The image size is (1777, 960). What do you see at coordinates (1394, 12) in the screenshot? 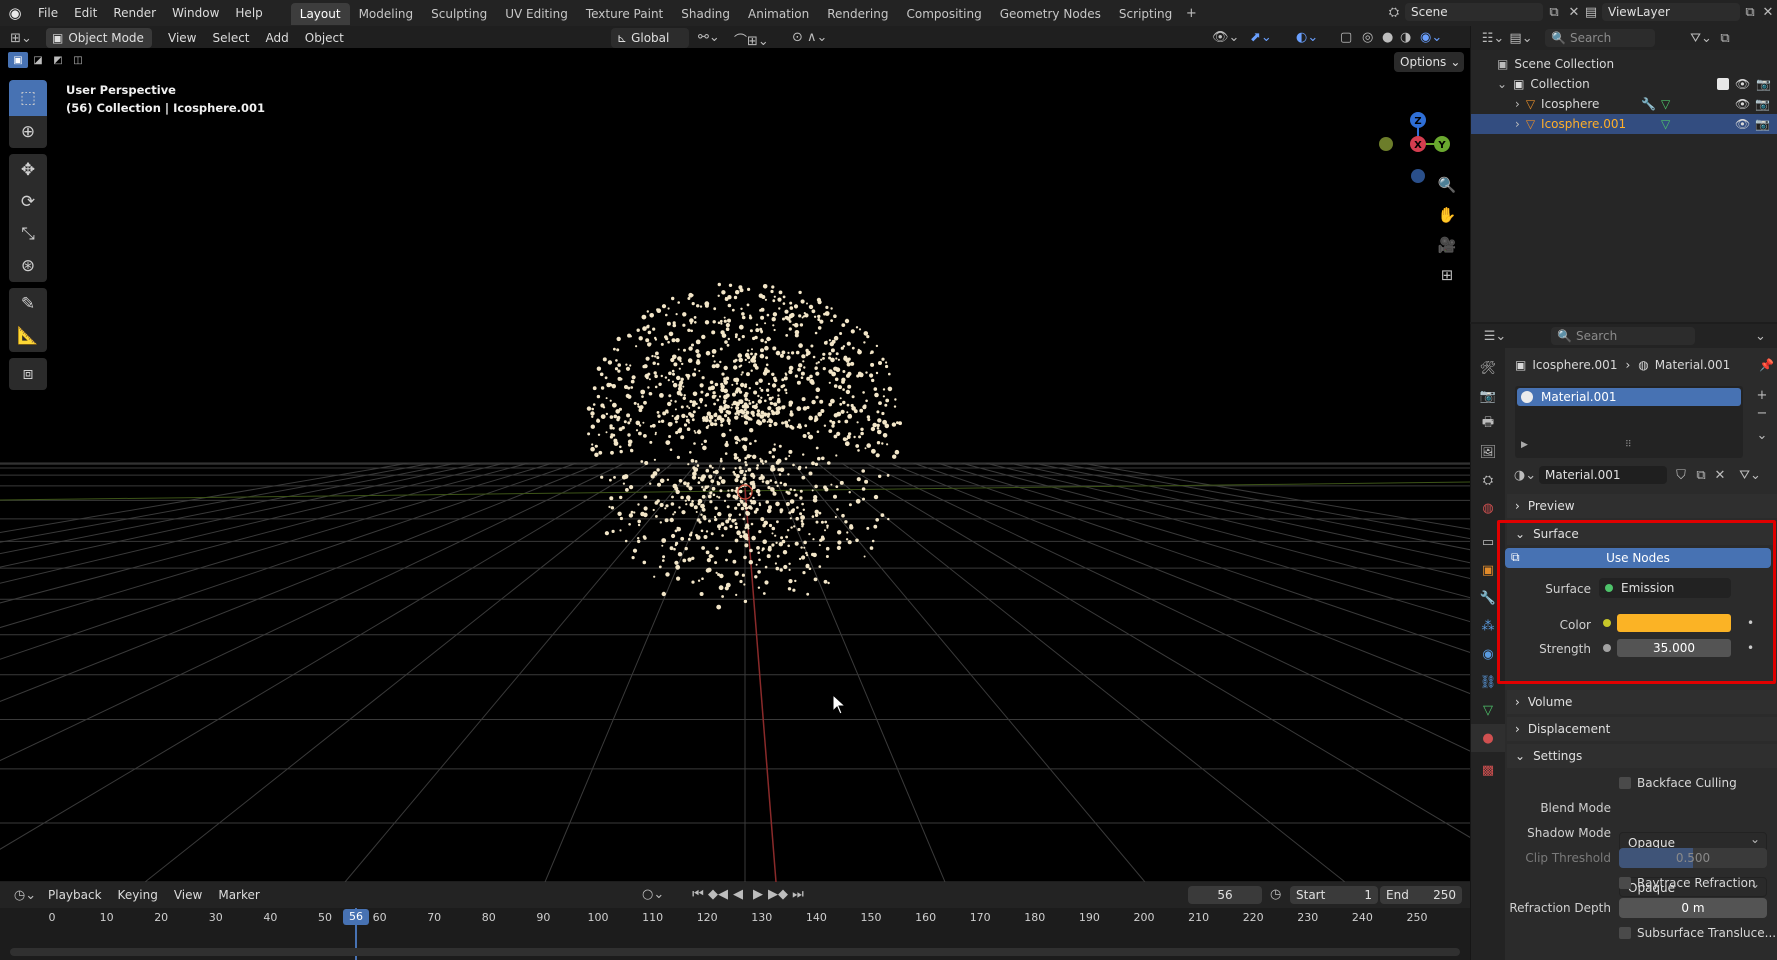
I see `scene-icon: ⛭` at bounding box center [1394, 12].